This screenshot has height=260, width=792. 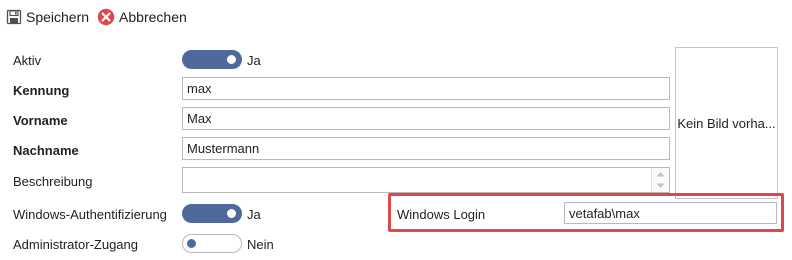 What do you see at coordinates (75, 244) in the screenshot?
I see `admin-access-label: Administrator-Zugang` at bounding box center [75, 244].